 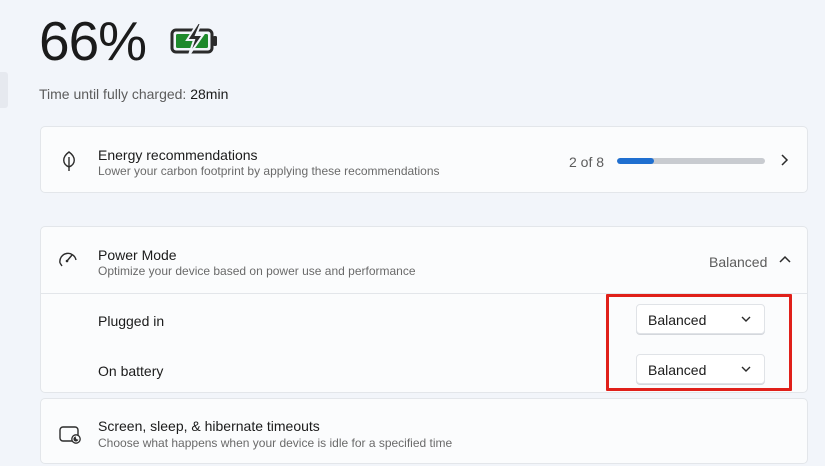 I want to click on energy-count: 2 of 8, so click(x=587, y=162).